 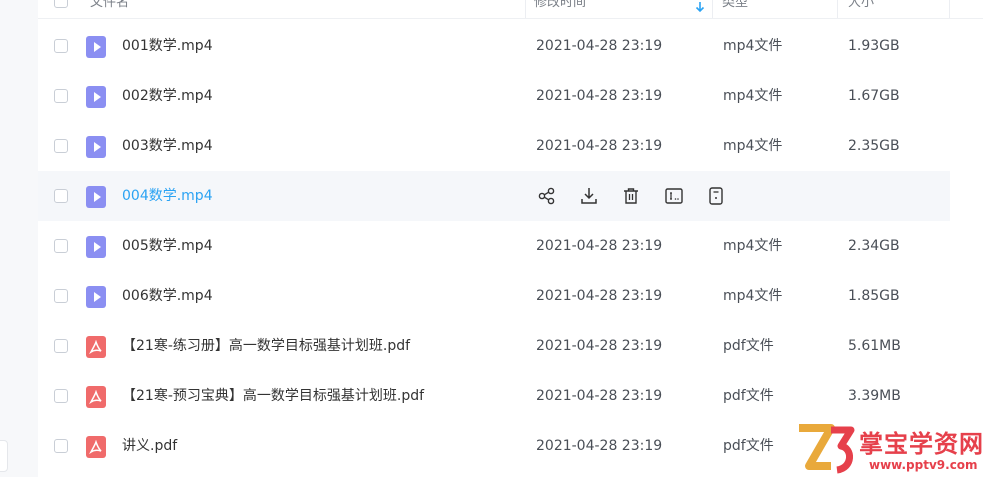 I want to click on file-name: 004数学.mp4, so click(x=167, y=196).